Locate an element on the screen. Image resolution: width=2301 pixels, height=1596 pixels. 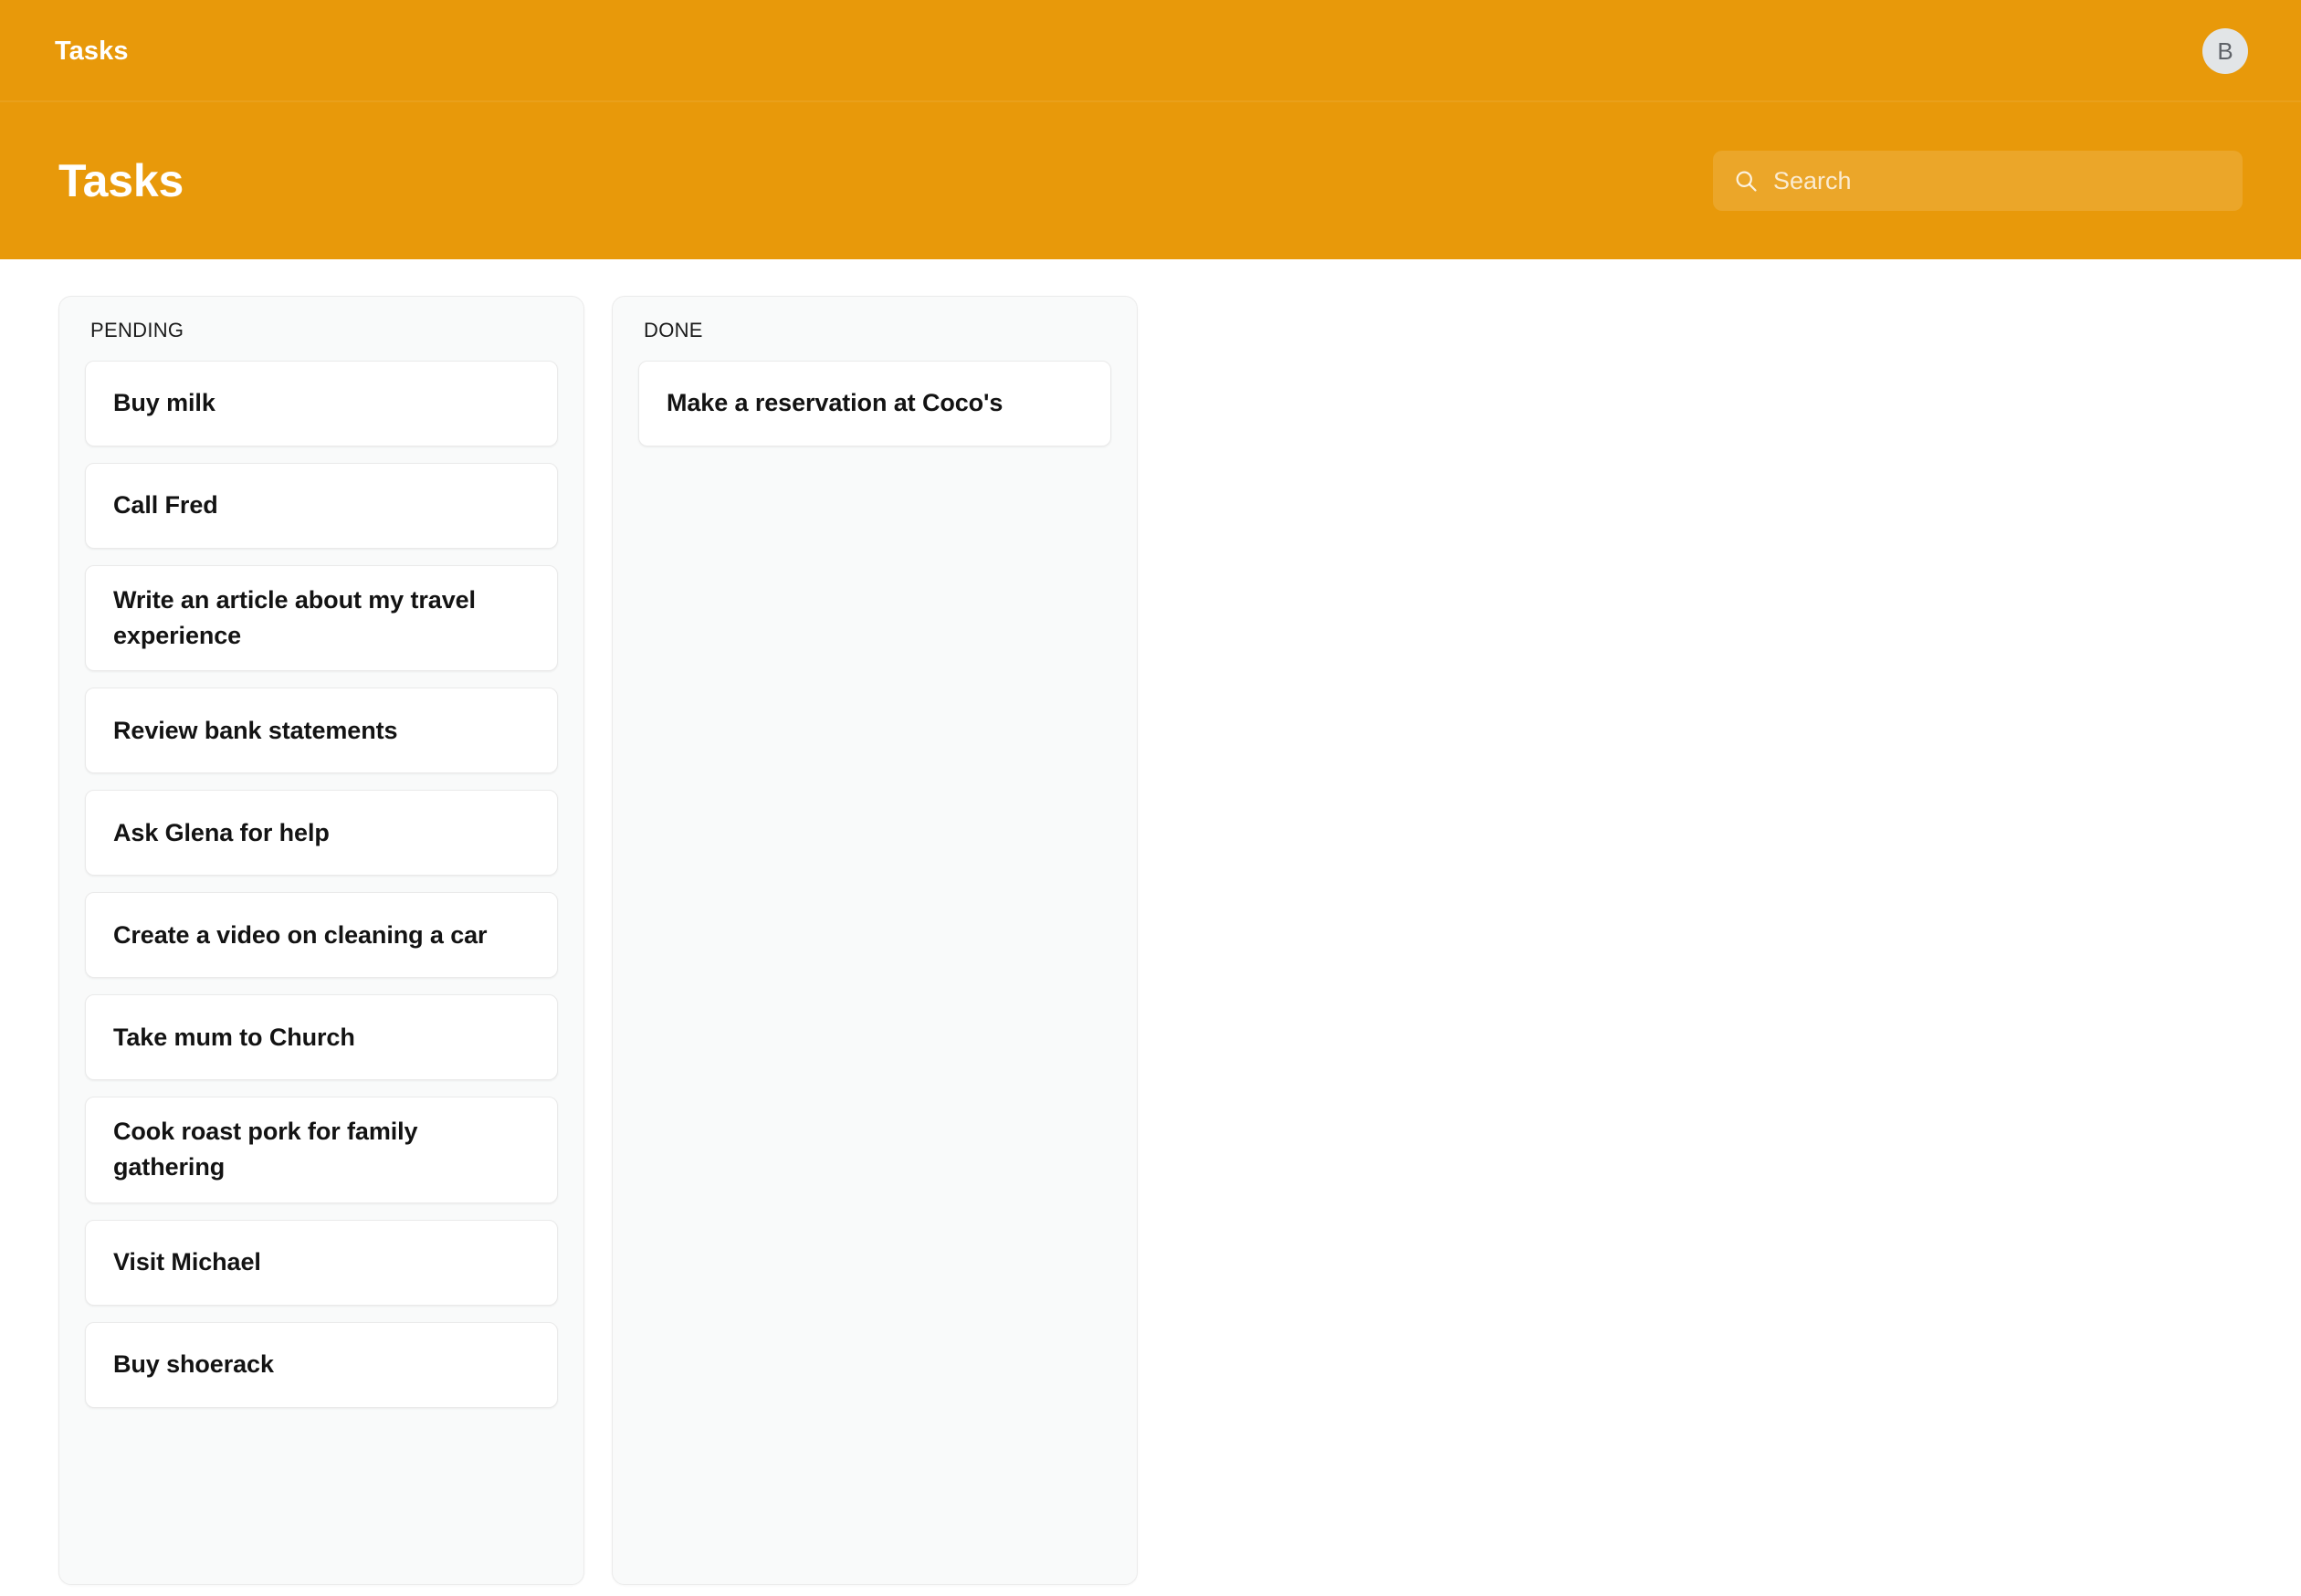
task-card-text: Create a video on cleaning a car is located at coordinates (300, 934).